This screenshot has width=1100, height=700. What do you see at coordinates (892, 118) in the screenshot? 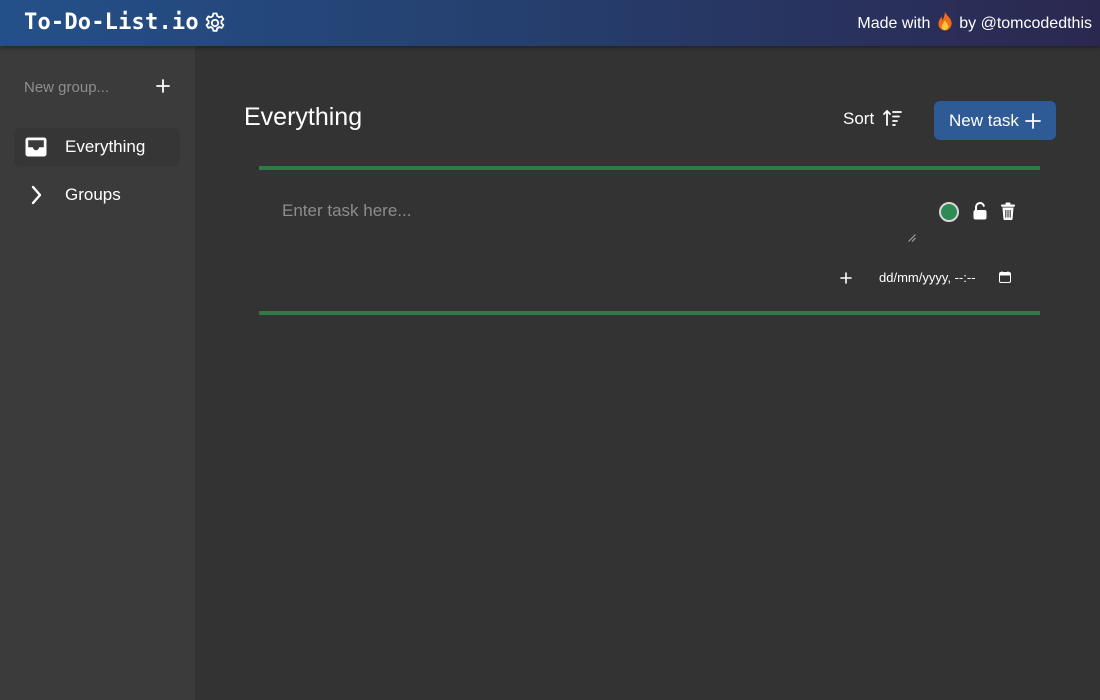
I see `sort-icon` at bounding box center [892, 118].